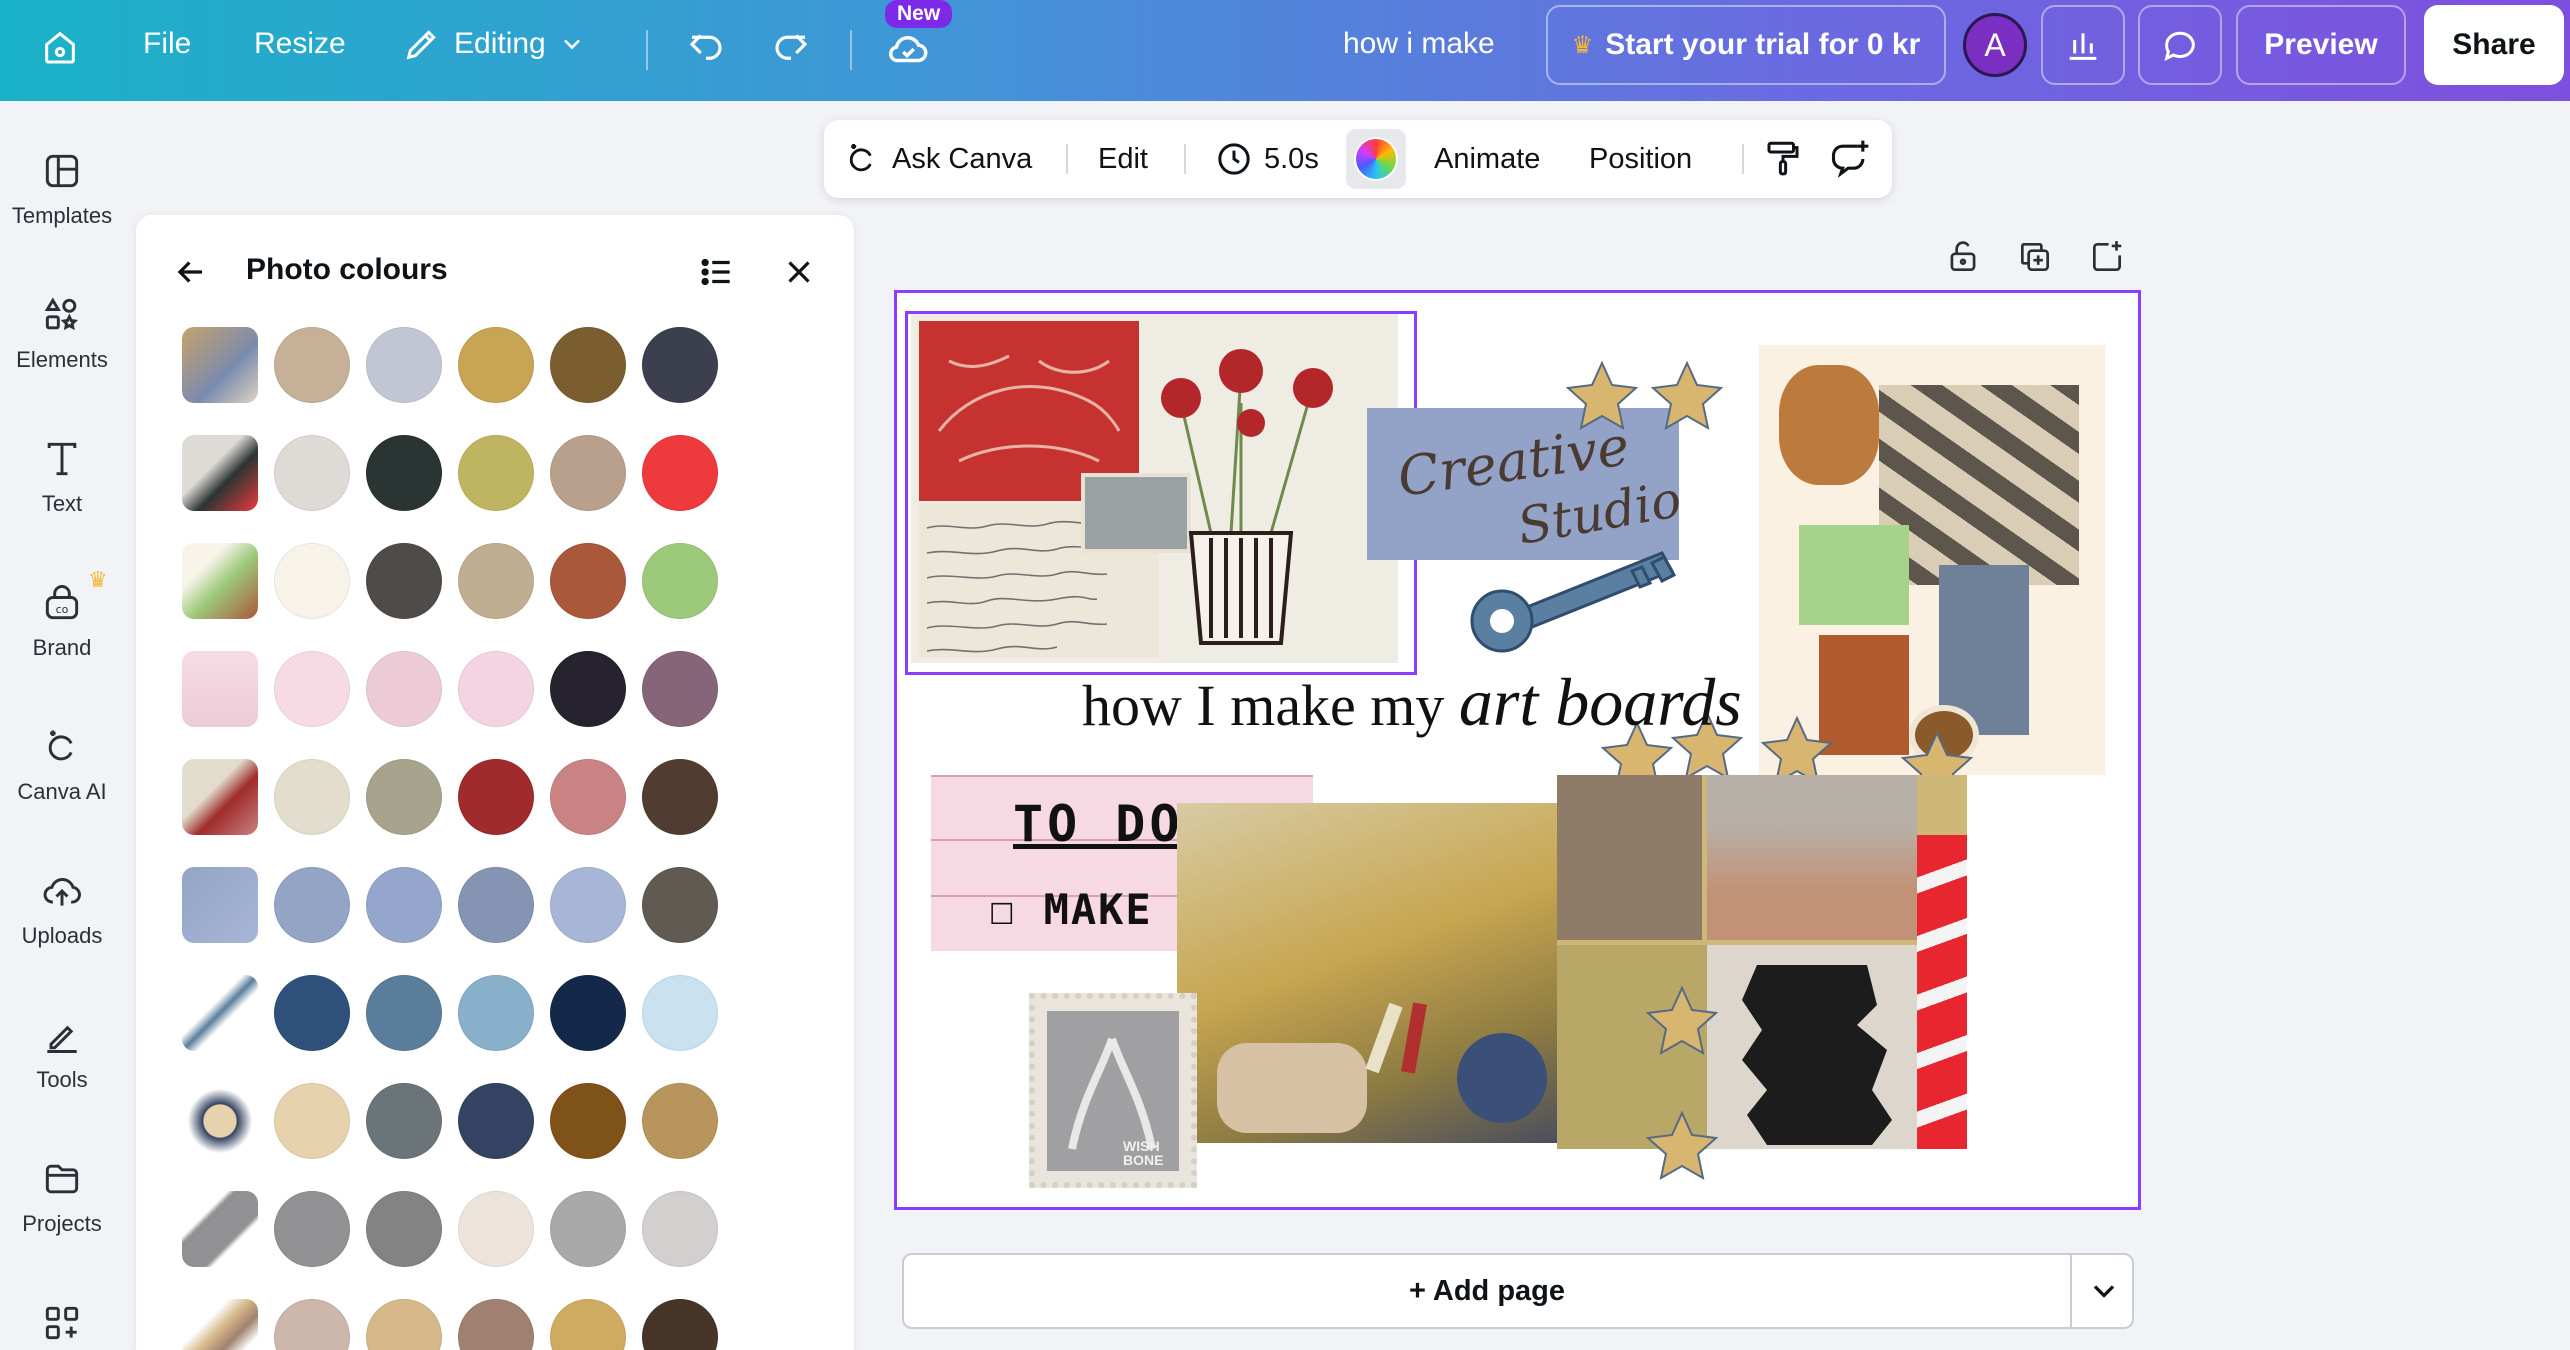  Describe the element at coordinates (62, 477) in the screenshot. I see `rail-item-text: Text` at that location.